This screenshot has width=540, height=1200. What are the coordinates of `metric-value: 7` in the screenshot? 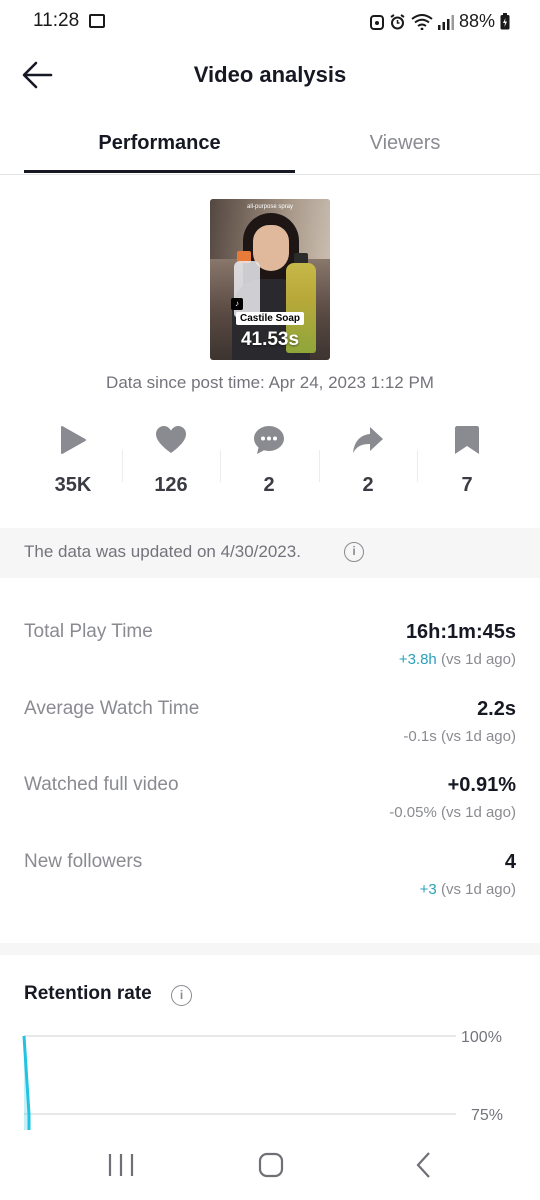 It's located at (467, 485).